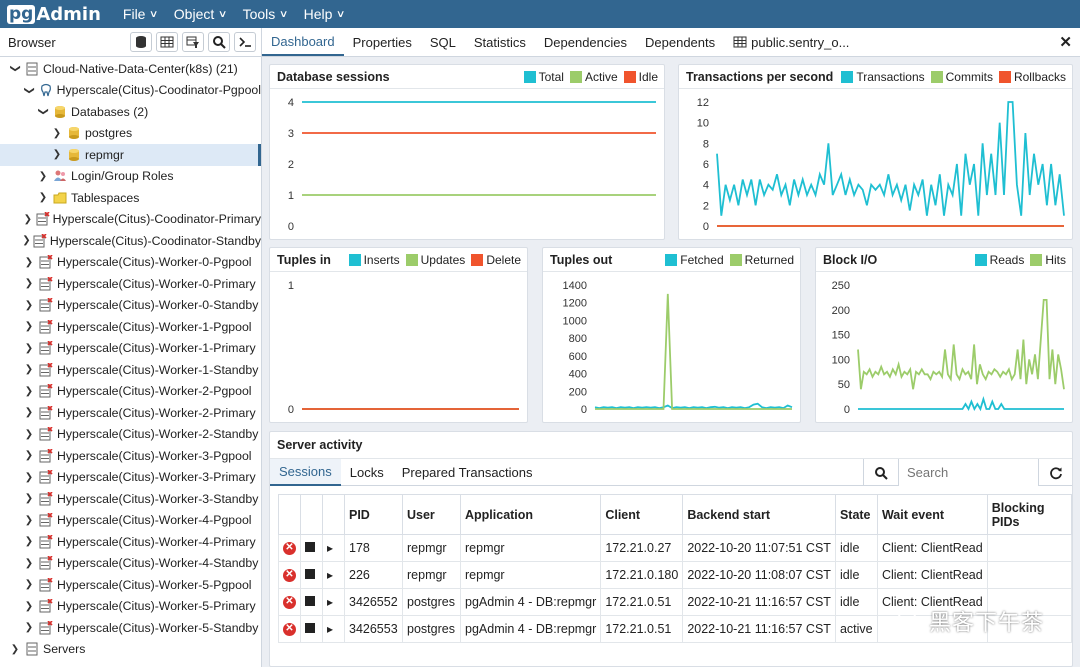  I want to click on tree-node: ❯ Hyperscale(Citus)-Worker-1-Primary, so click(130, 349).